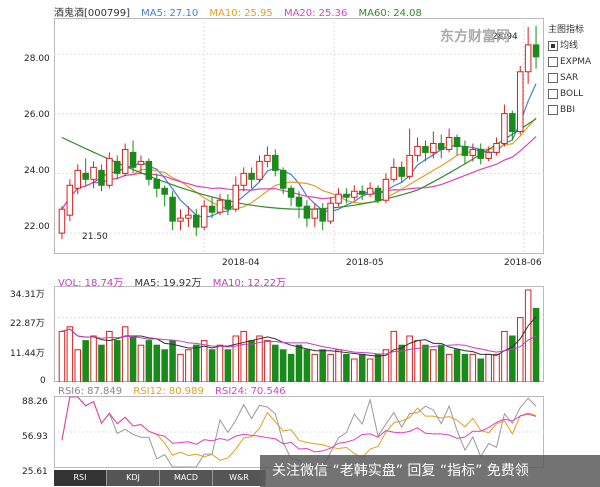  Describe the element at coordinates (566, 30) in the screenshot. I see `indicator-menu-title: 主图指标` at that location.